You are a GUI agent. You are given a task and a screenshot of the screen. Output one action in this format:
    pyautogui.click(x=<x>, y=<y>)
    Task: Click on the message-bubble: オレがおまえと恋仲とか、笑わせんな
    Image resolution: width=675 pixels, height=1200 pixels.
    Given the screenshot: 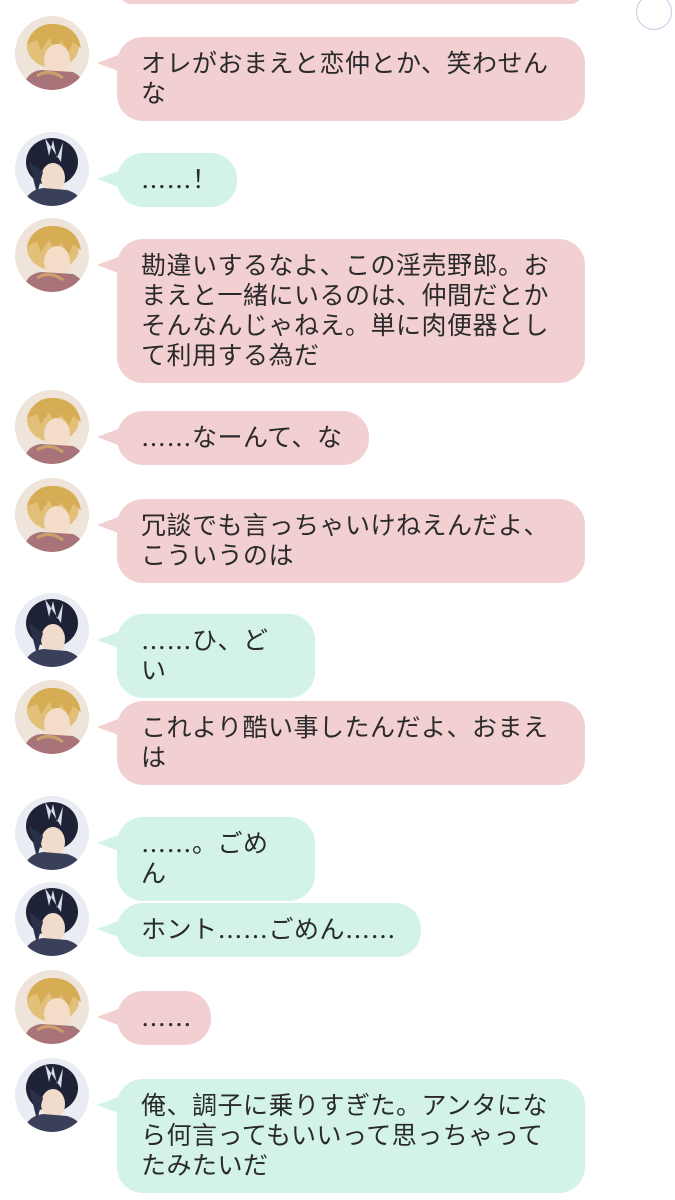 What is the action you would take?
    pyautogui.click(x=351, y=79)
    